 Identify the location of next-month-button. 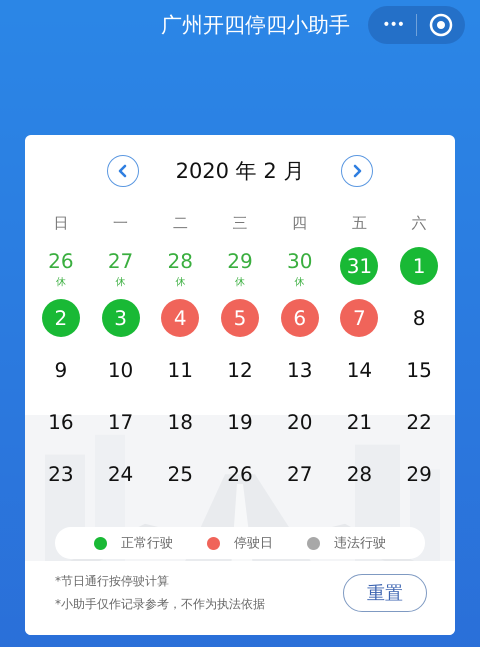
(357, 171).